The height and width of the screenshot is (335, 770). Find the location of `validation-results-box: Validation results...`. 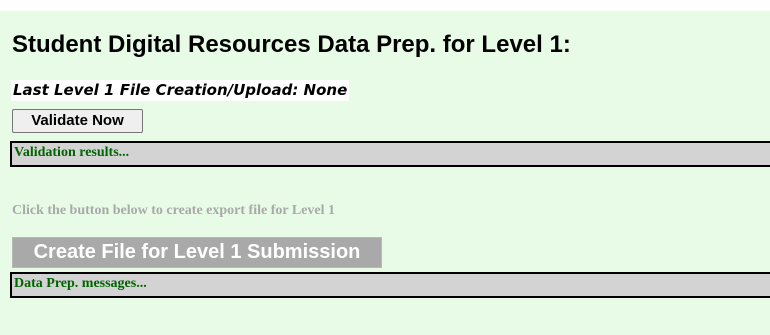

validation-results-box: Validation results... is located at coordinates (390, 154).